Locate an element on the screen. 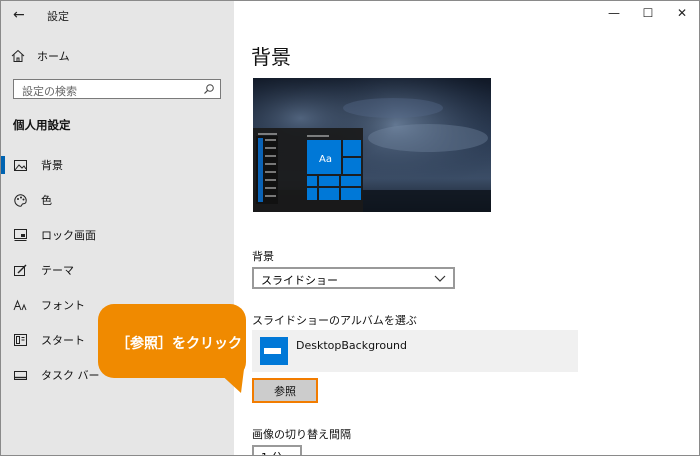 The height and width of the screenshot is (456, 700). search-input: 設定の検索 is located at coordinates (117, 89).